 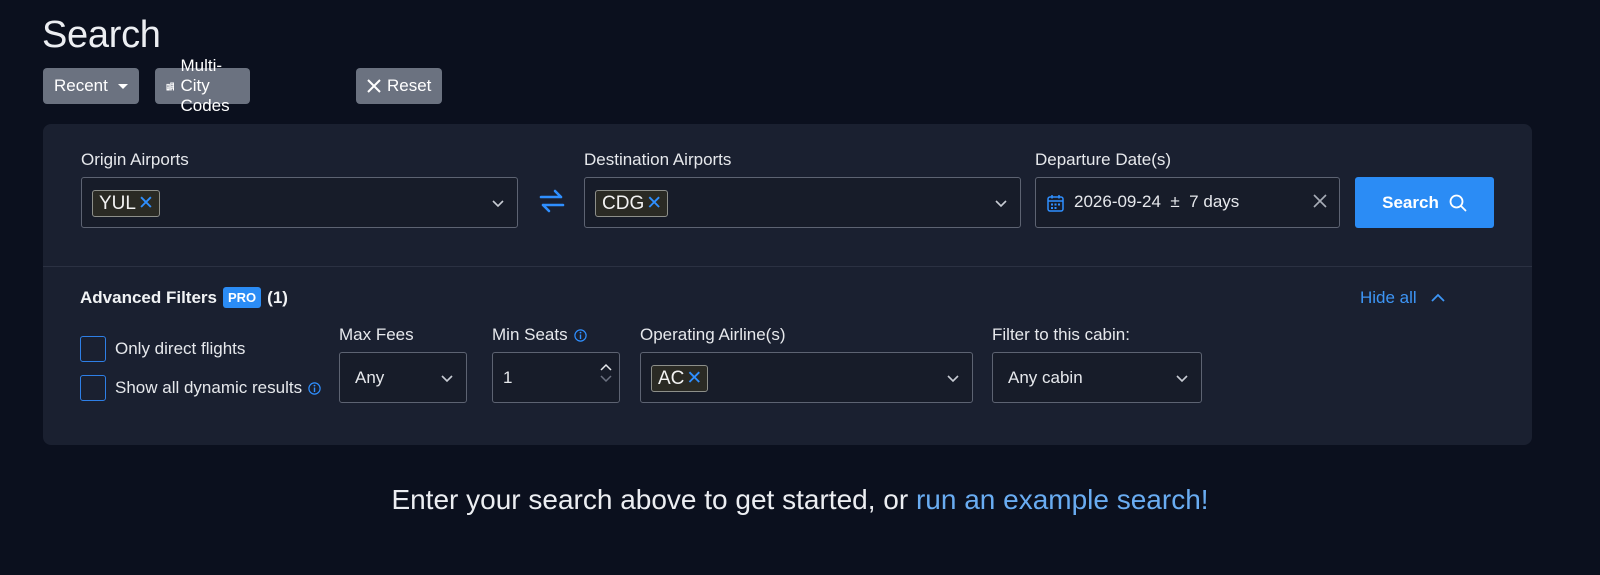 What do you see at coordinates (370, 377) in the screenshot?
I see `max-fees-value: Any` at bounding box center [370, 377].